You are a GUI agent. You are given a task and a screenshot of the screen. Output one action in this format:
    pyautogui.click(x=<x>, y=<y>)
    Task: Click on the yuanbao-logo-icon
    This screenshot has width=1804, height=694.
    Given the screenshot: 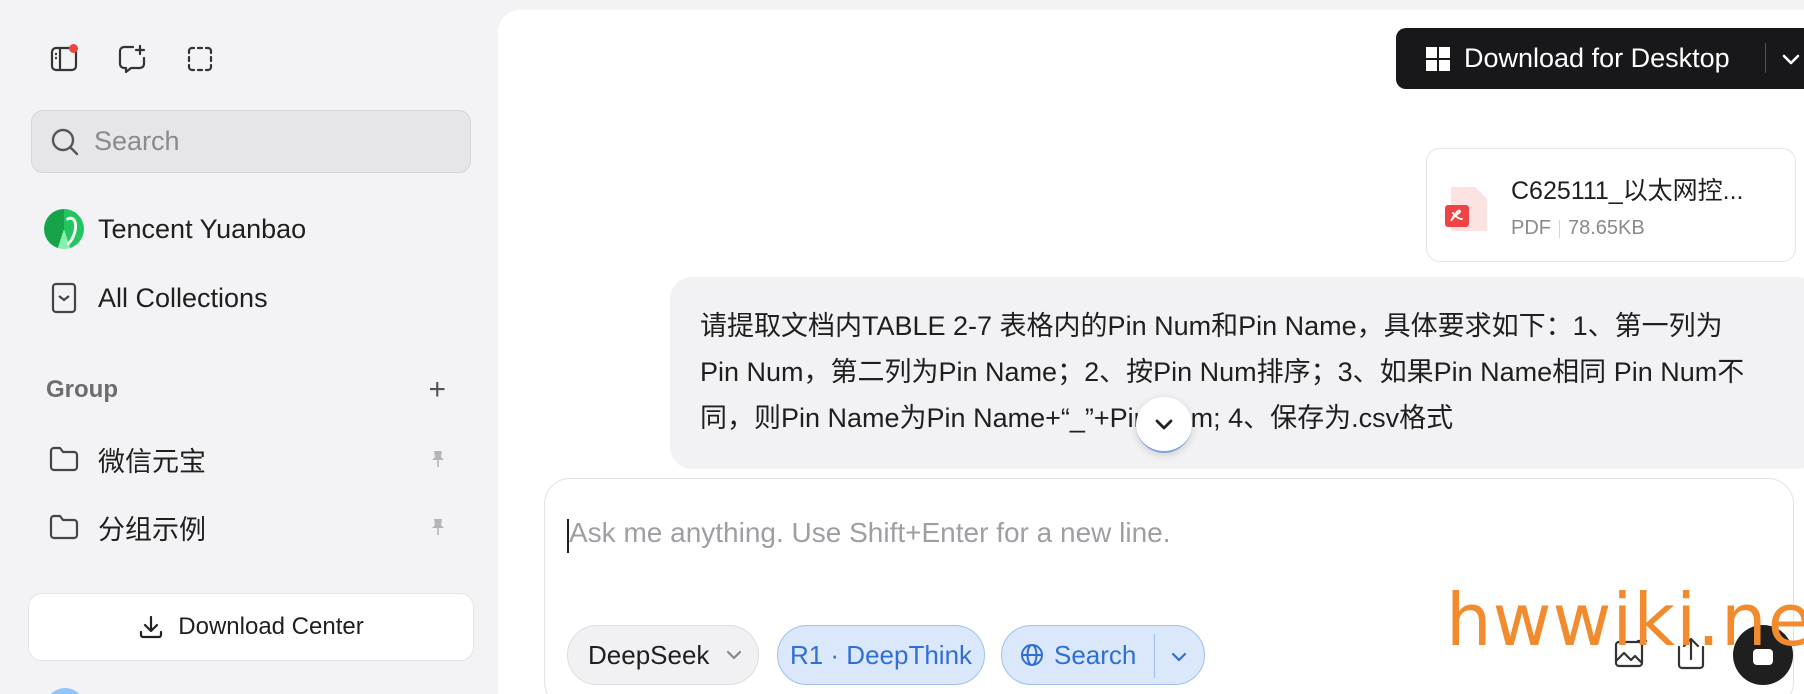 What is the action you would take?
    pyautogui.click(x=64, y=229)
    